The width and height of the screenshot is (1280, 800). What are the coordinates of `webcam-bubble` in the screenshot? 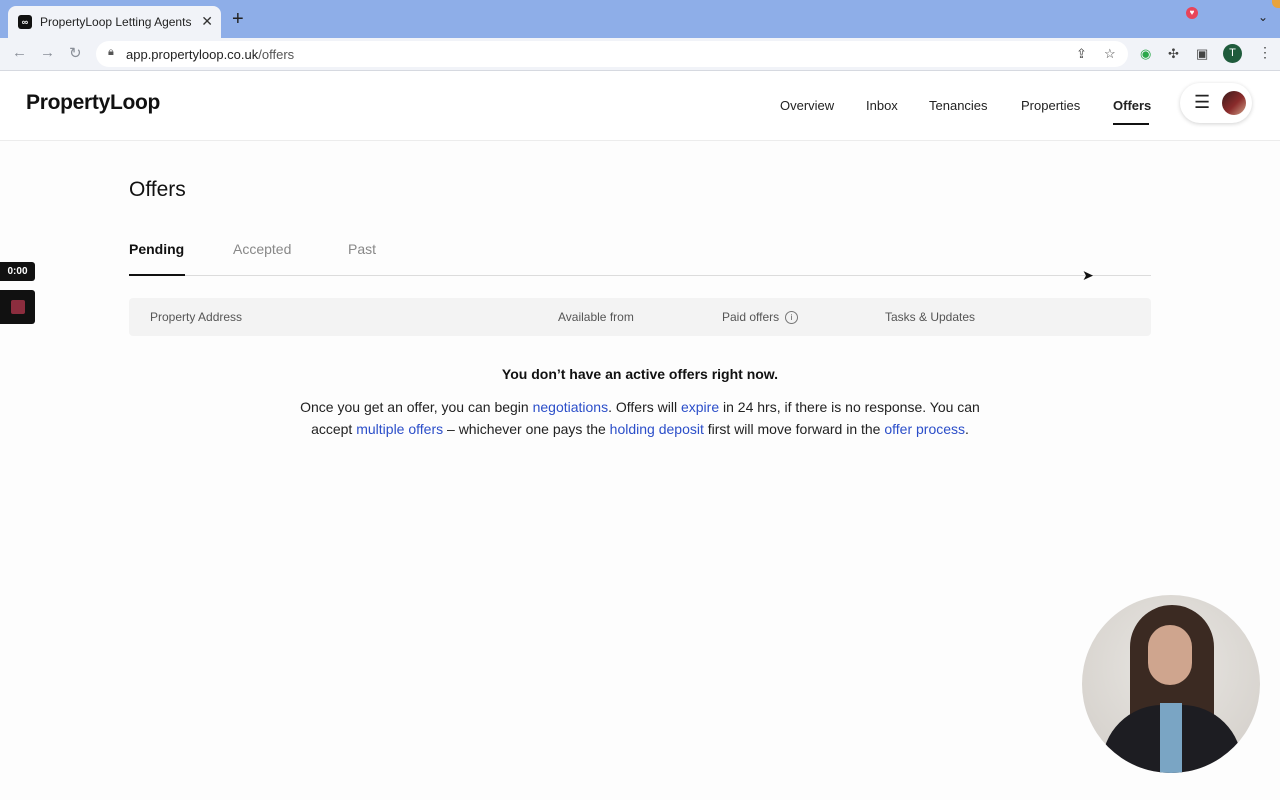 It's located at (1171, 684).